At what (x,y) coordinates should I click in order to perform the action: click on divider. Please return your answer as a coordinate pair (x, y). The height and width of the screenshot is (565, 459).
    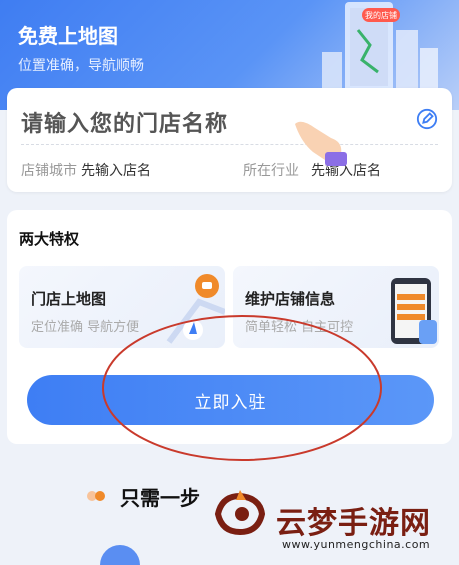
    Looking at the image, I should click on (229, 144).